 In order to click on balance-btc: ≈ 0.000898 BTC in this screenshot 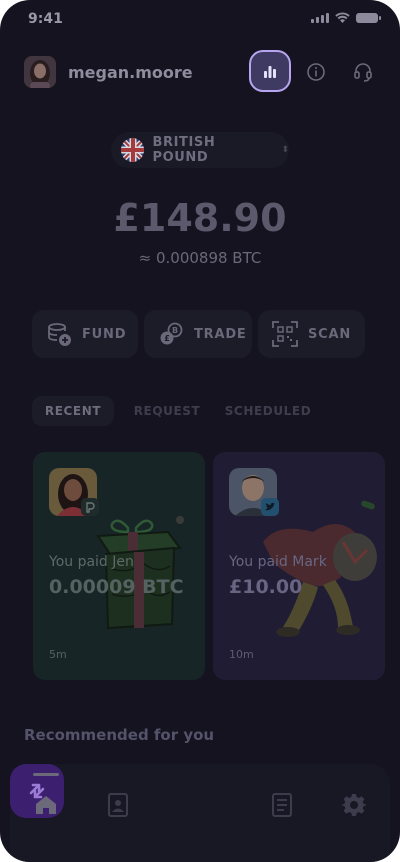, I will do `click(200, 258)`.